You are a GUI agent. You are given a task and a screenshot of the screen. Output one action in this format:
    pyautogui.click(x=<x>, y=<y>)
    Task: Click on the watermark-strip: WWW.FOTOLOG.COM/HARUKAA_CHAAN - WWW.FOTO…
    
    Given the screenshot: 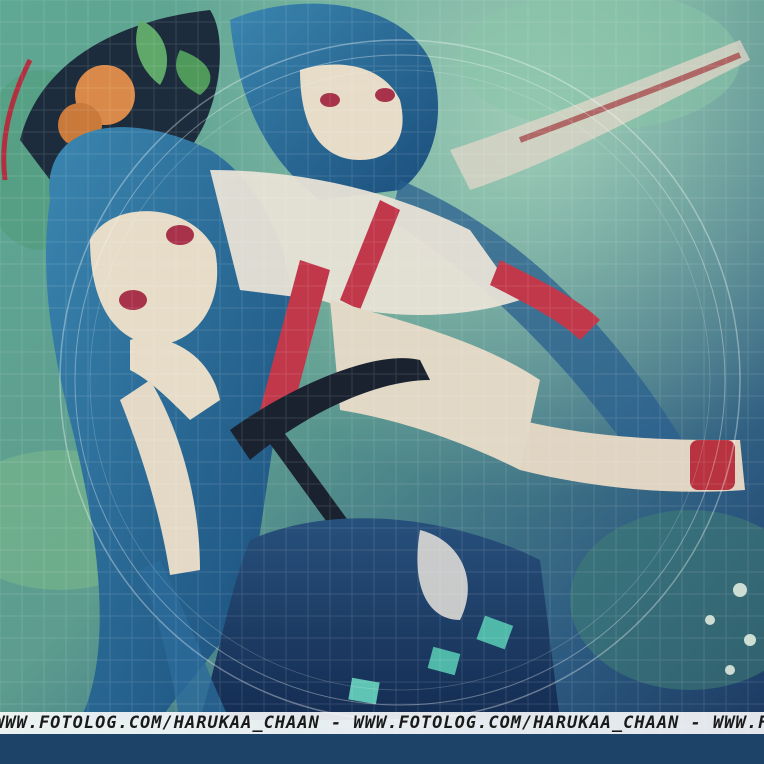 What is the action you would take?
    pyautogui.click(x=382, y=723)
    